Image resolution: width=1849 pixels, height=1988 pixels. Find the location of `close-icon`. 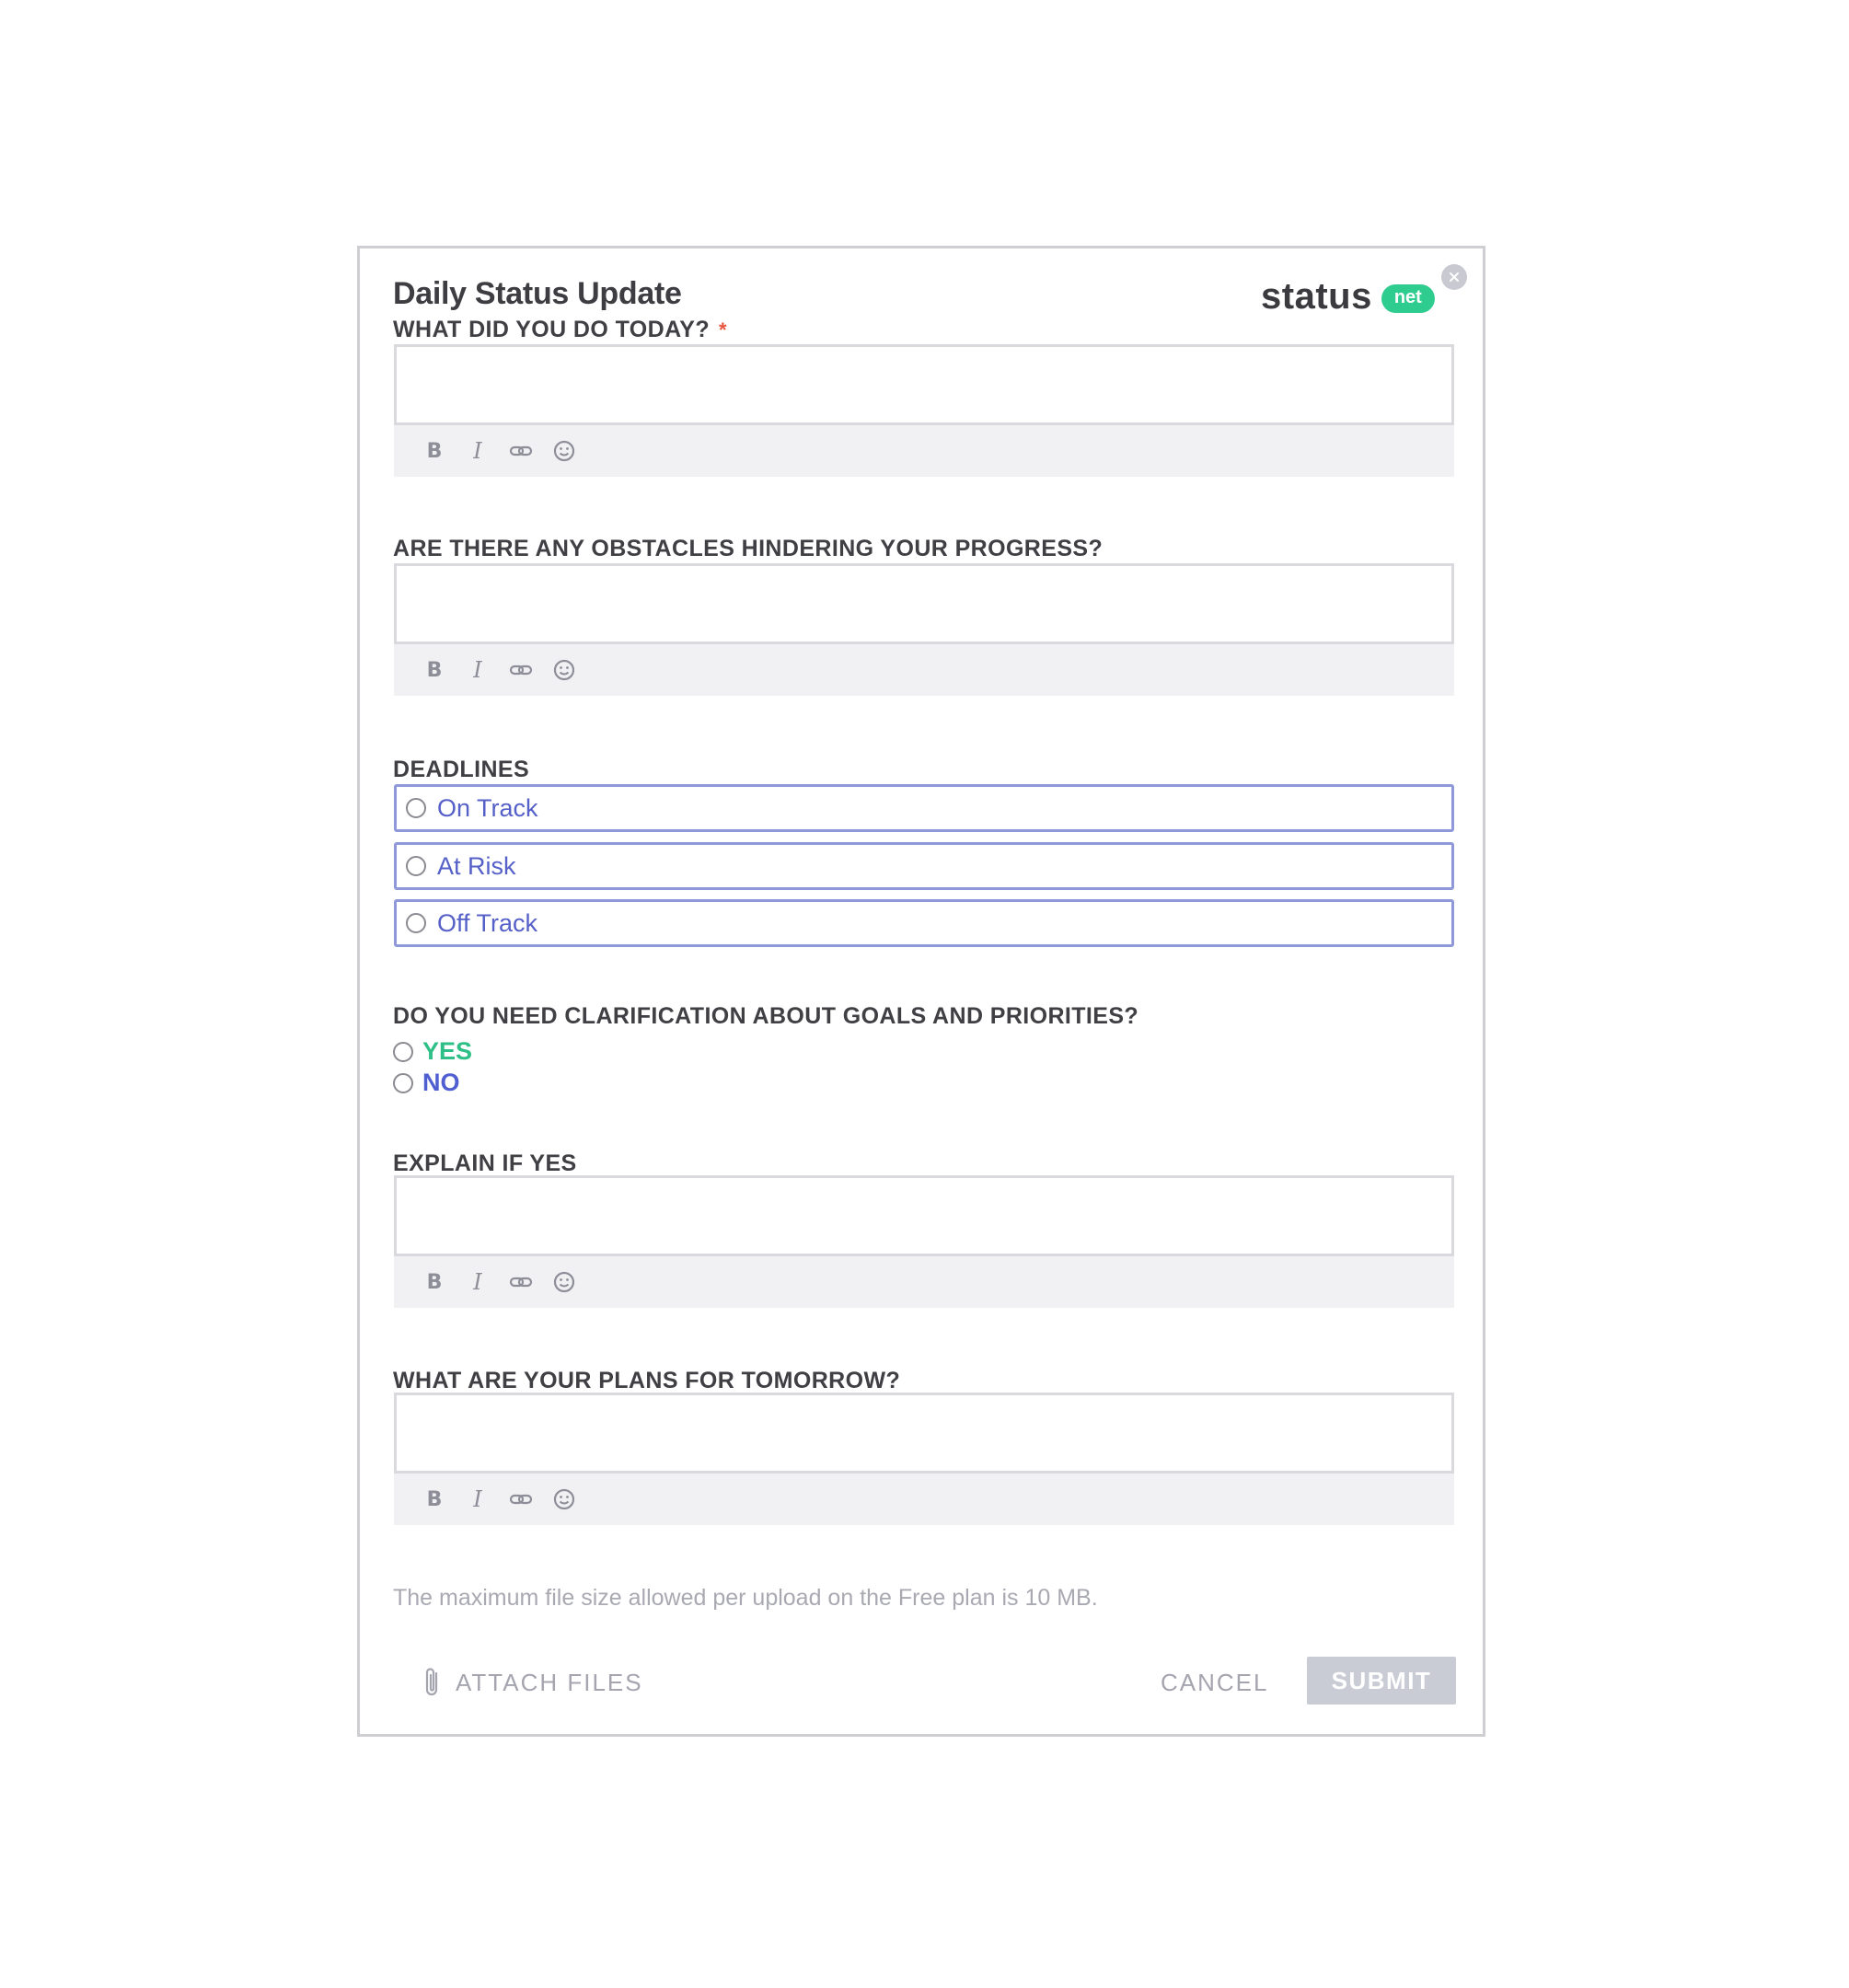

close-icon is located at coordinates (1454, 277).